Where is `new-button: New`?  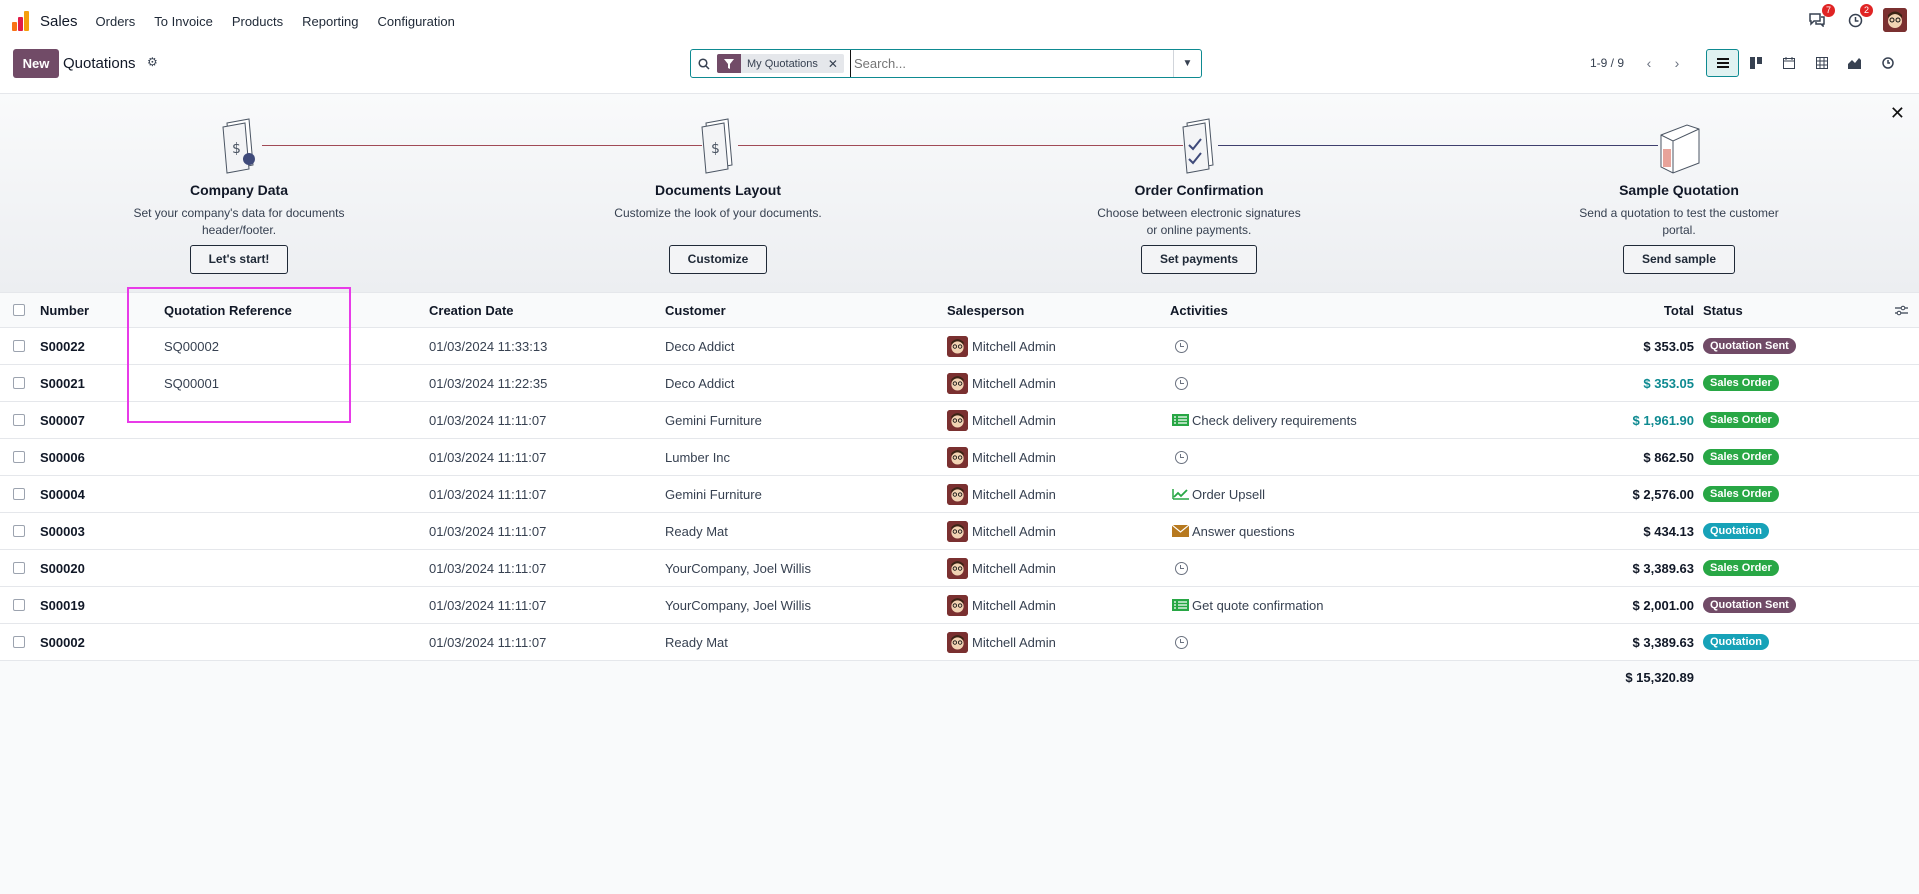 new-button: New is located at coordinates (36, 63).